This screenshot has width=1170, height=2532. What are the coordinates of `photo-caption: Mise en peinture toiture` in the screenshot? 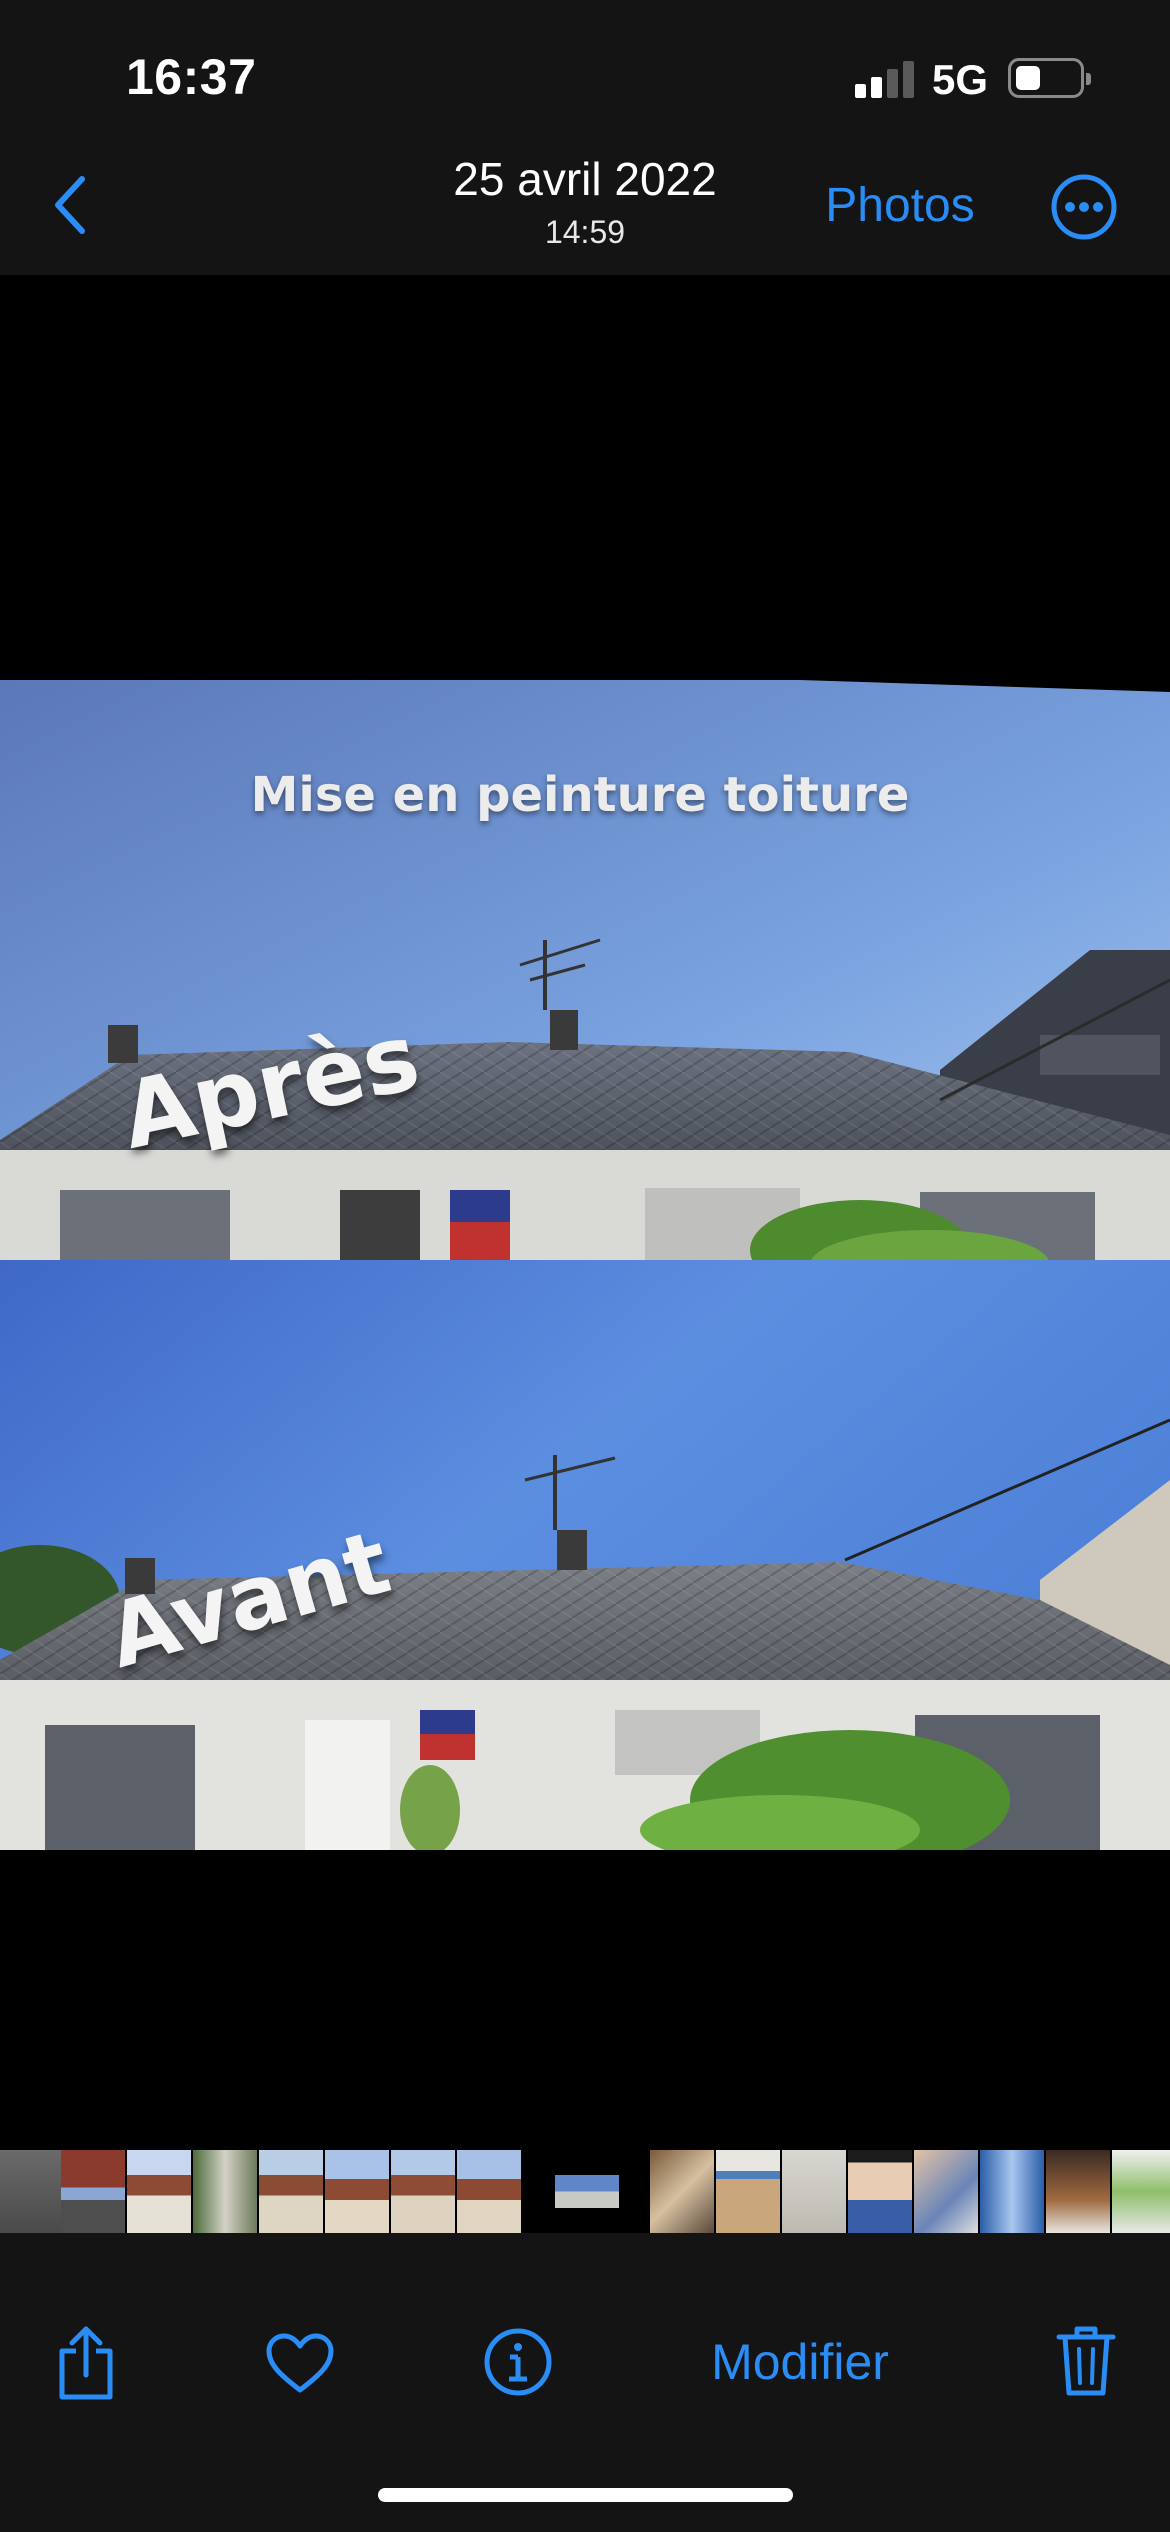 It's located at (580, 795).